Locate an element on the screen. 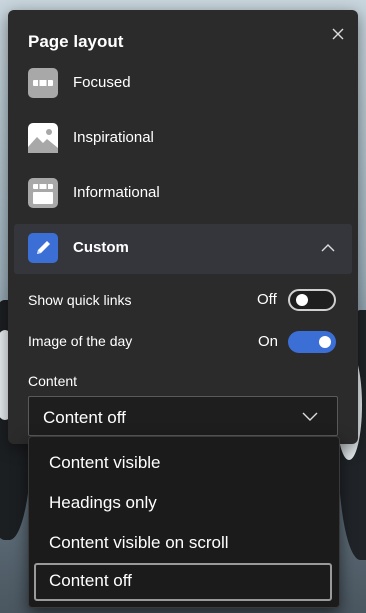 Image resolution: width=366 pixels, height=613 pixels. layout-option-informational: Informational is located at coordinates (183, 193).